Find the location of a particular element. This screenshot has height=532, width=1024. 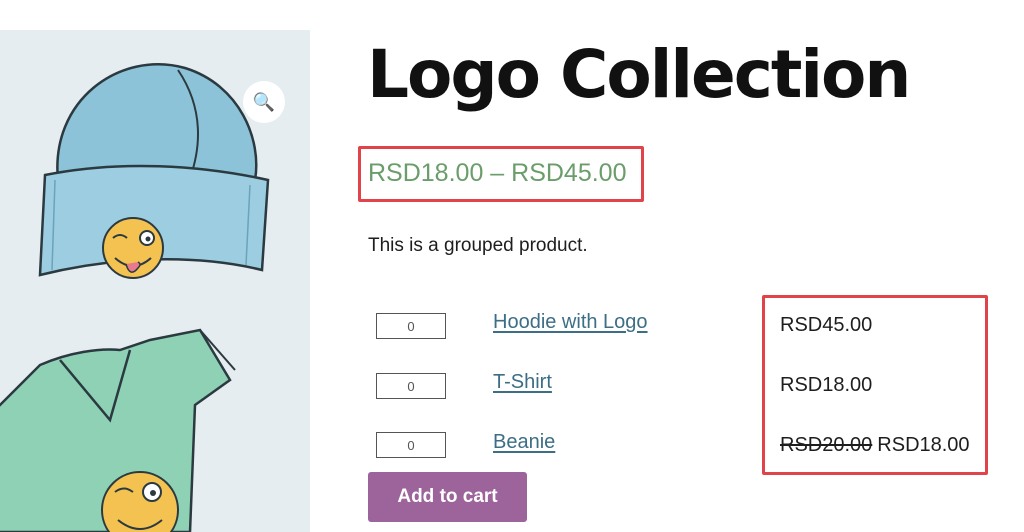

zoom-button: 🔍 is located at coordinates (264, 102).